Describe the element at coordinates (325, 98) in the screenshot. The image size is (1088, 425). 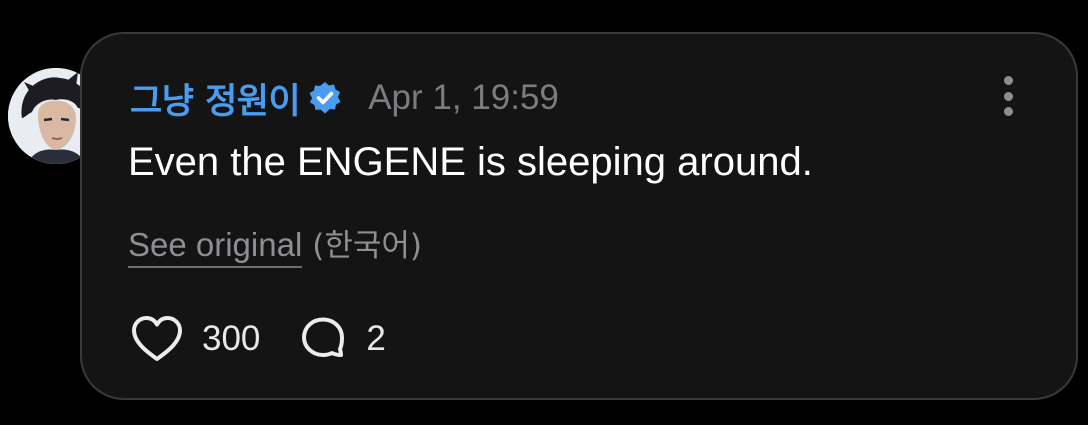
I see `verified-badge-icon` at that location.